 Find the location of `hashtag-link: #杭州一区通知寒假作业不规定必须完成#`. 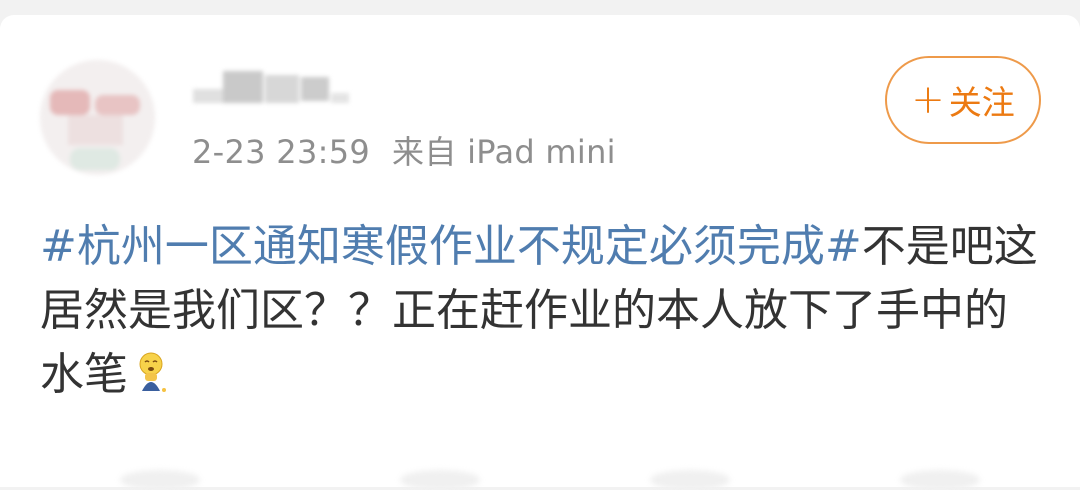

hashtag-link: #杭州一区通知寒假作业不规定必须完成# is located at coordinates (451, 246).